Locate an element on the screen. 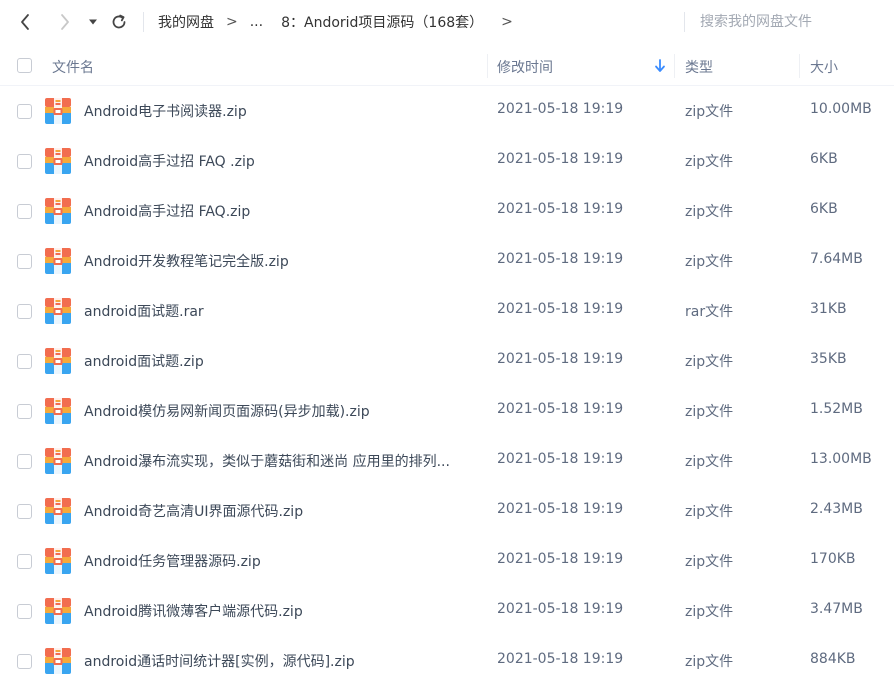  toolbar-divider is located at coordinates (143, 22).